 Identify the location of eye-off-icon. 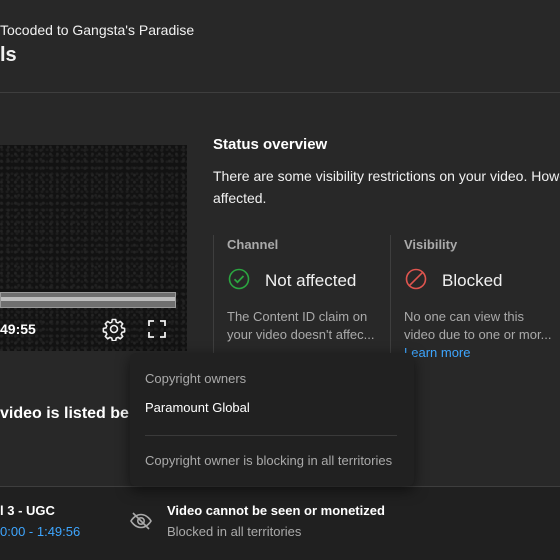
(141, 521).